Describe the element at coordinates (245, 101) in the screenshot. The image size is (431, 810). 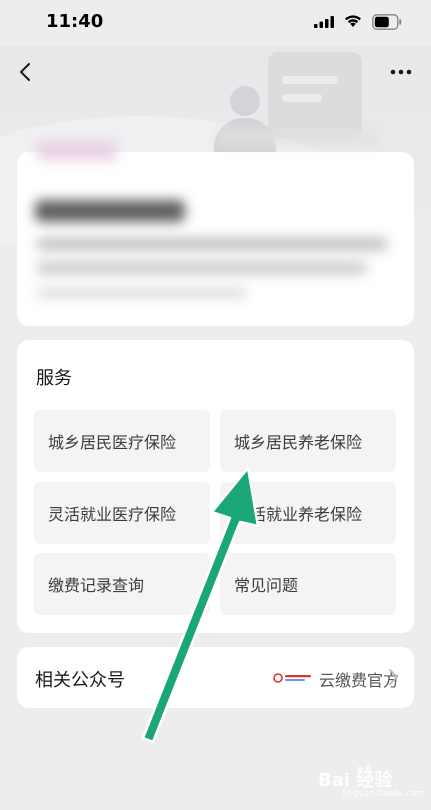
I see `person-illustration-head` at that location.